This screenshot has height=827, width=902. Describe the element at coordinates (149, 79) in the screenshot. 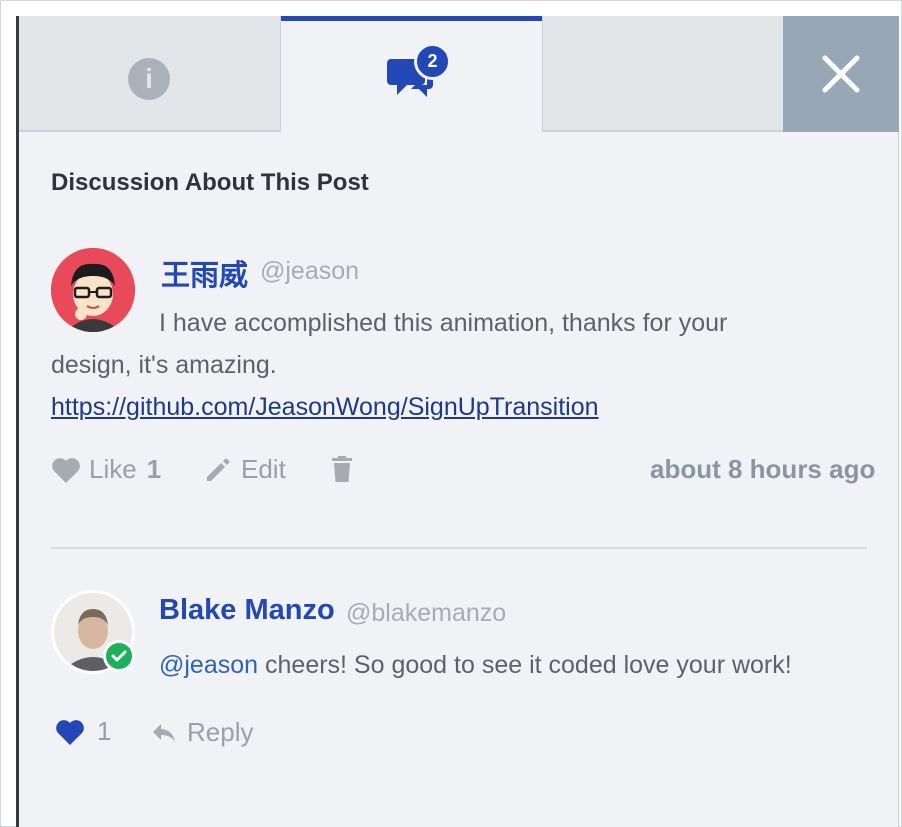

I see `info-icon: i` at that location.